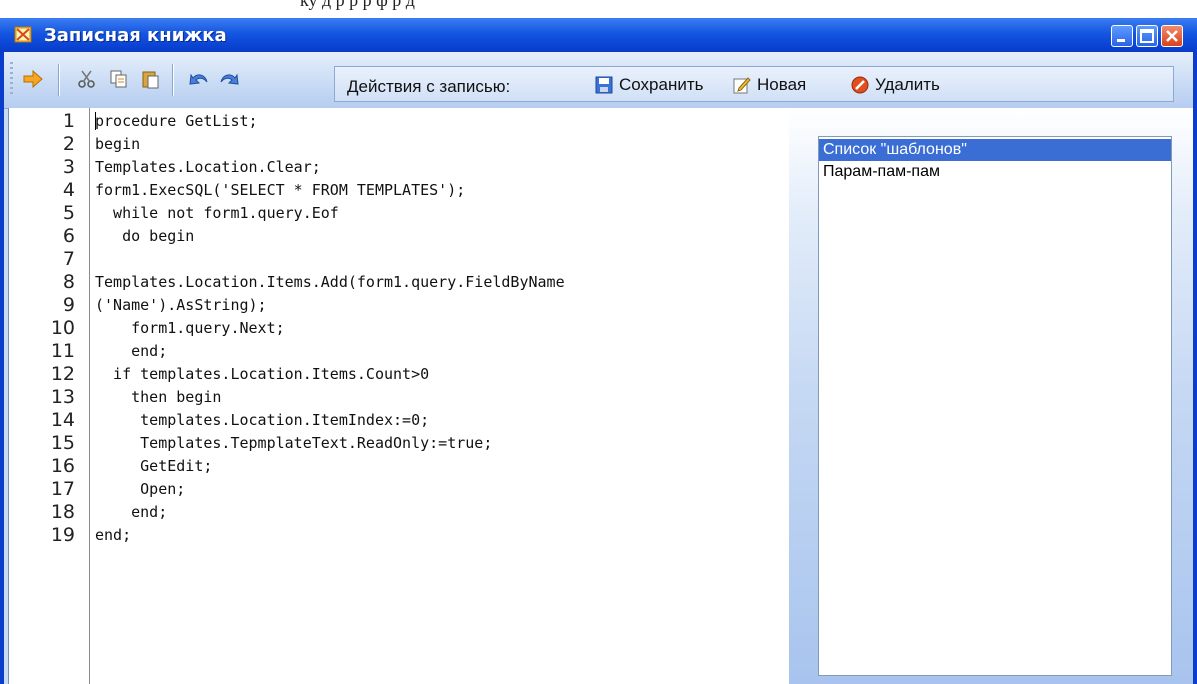 The width and height of the screenshot is (1197, 684). Describe the element at coordinates (158, 397) in the screenshot. I see `code-line: then begin` at that location.